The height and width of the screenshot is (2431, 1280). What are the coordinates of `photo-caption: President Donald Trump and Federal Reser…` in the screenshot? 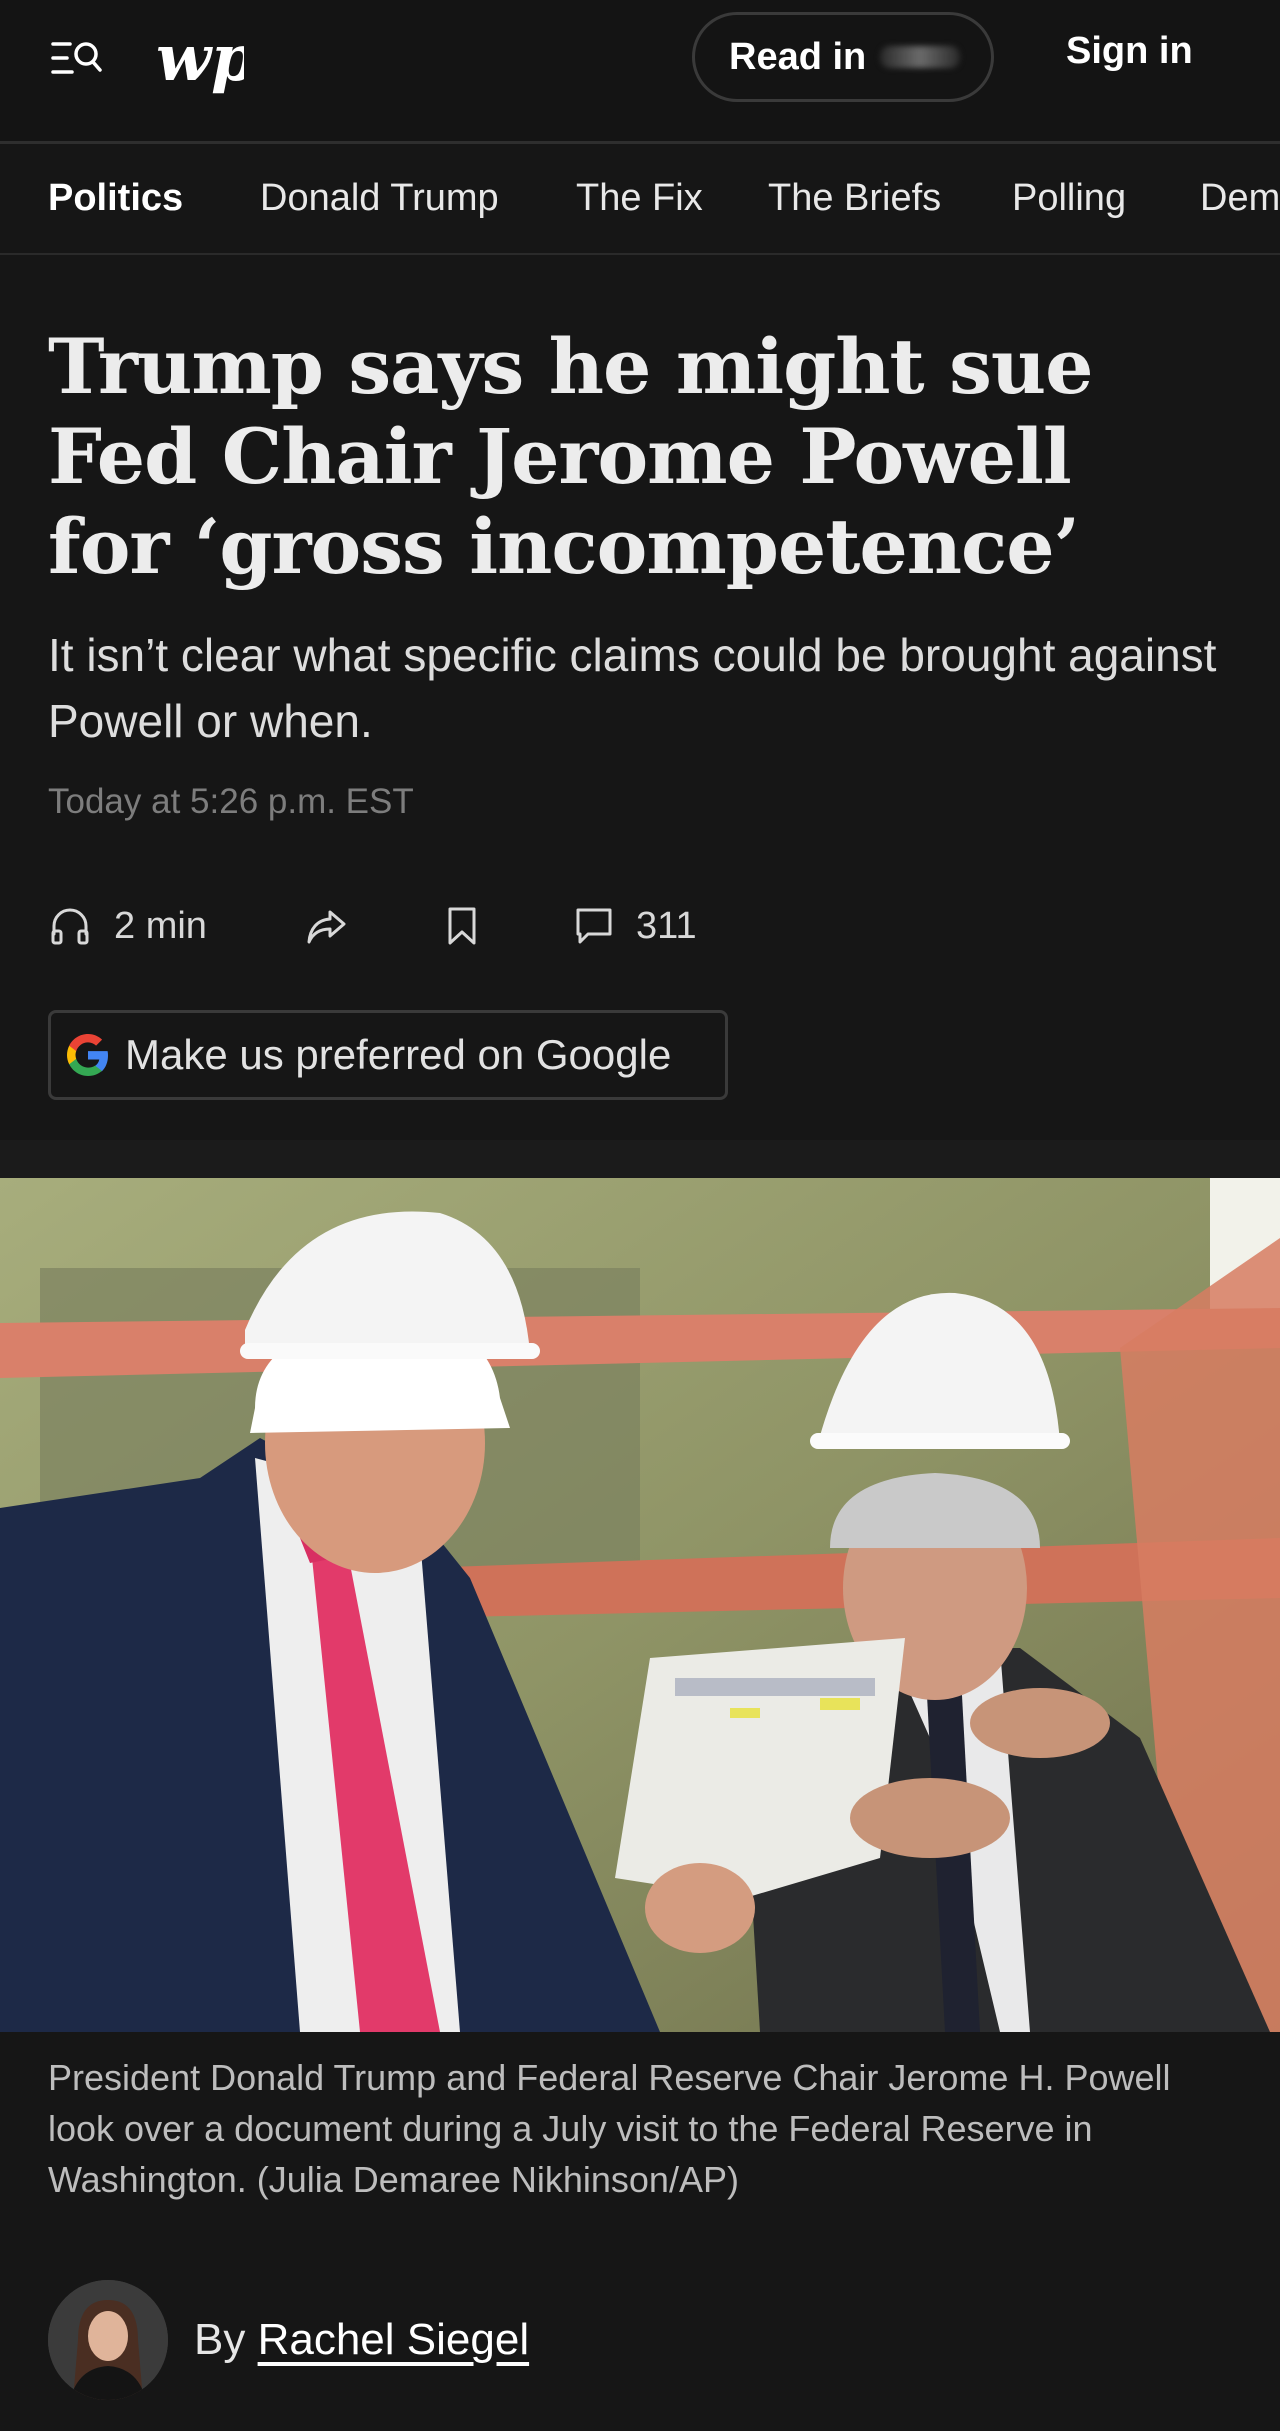 It's located at (609, 2128).